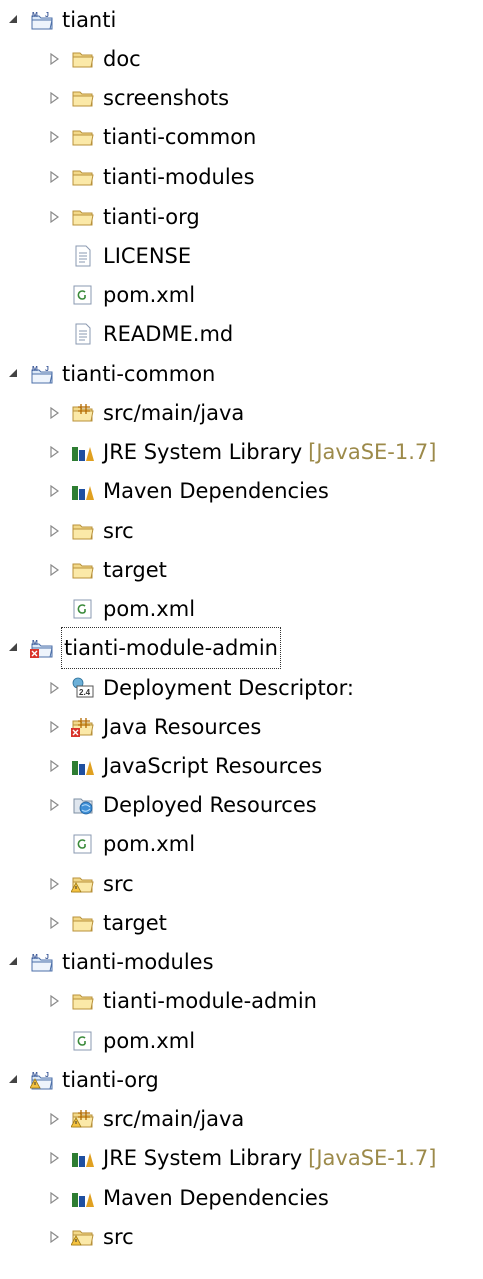  I want to click on tree-item: tianti-org, so click(123, 217).